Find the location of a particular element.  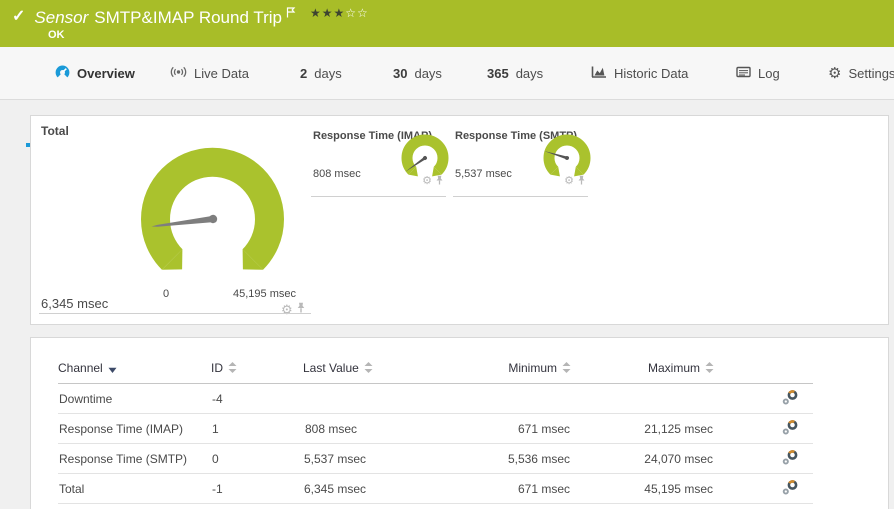

column-header-maximum-label: Maximum is located at coordinates (673, 368).